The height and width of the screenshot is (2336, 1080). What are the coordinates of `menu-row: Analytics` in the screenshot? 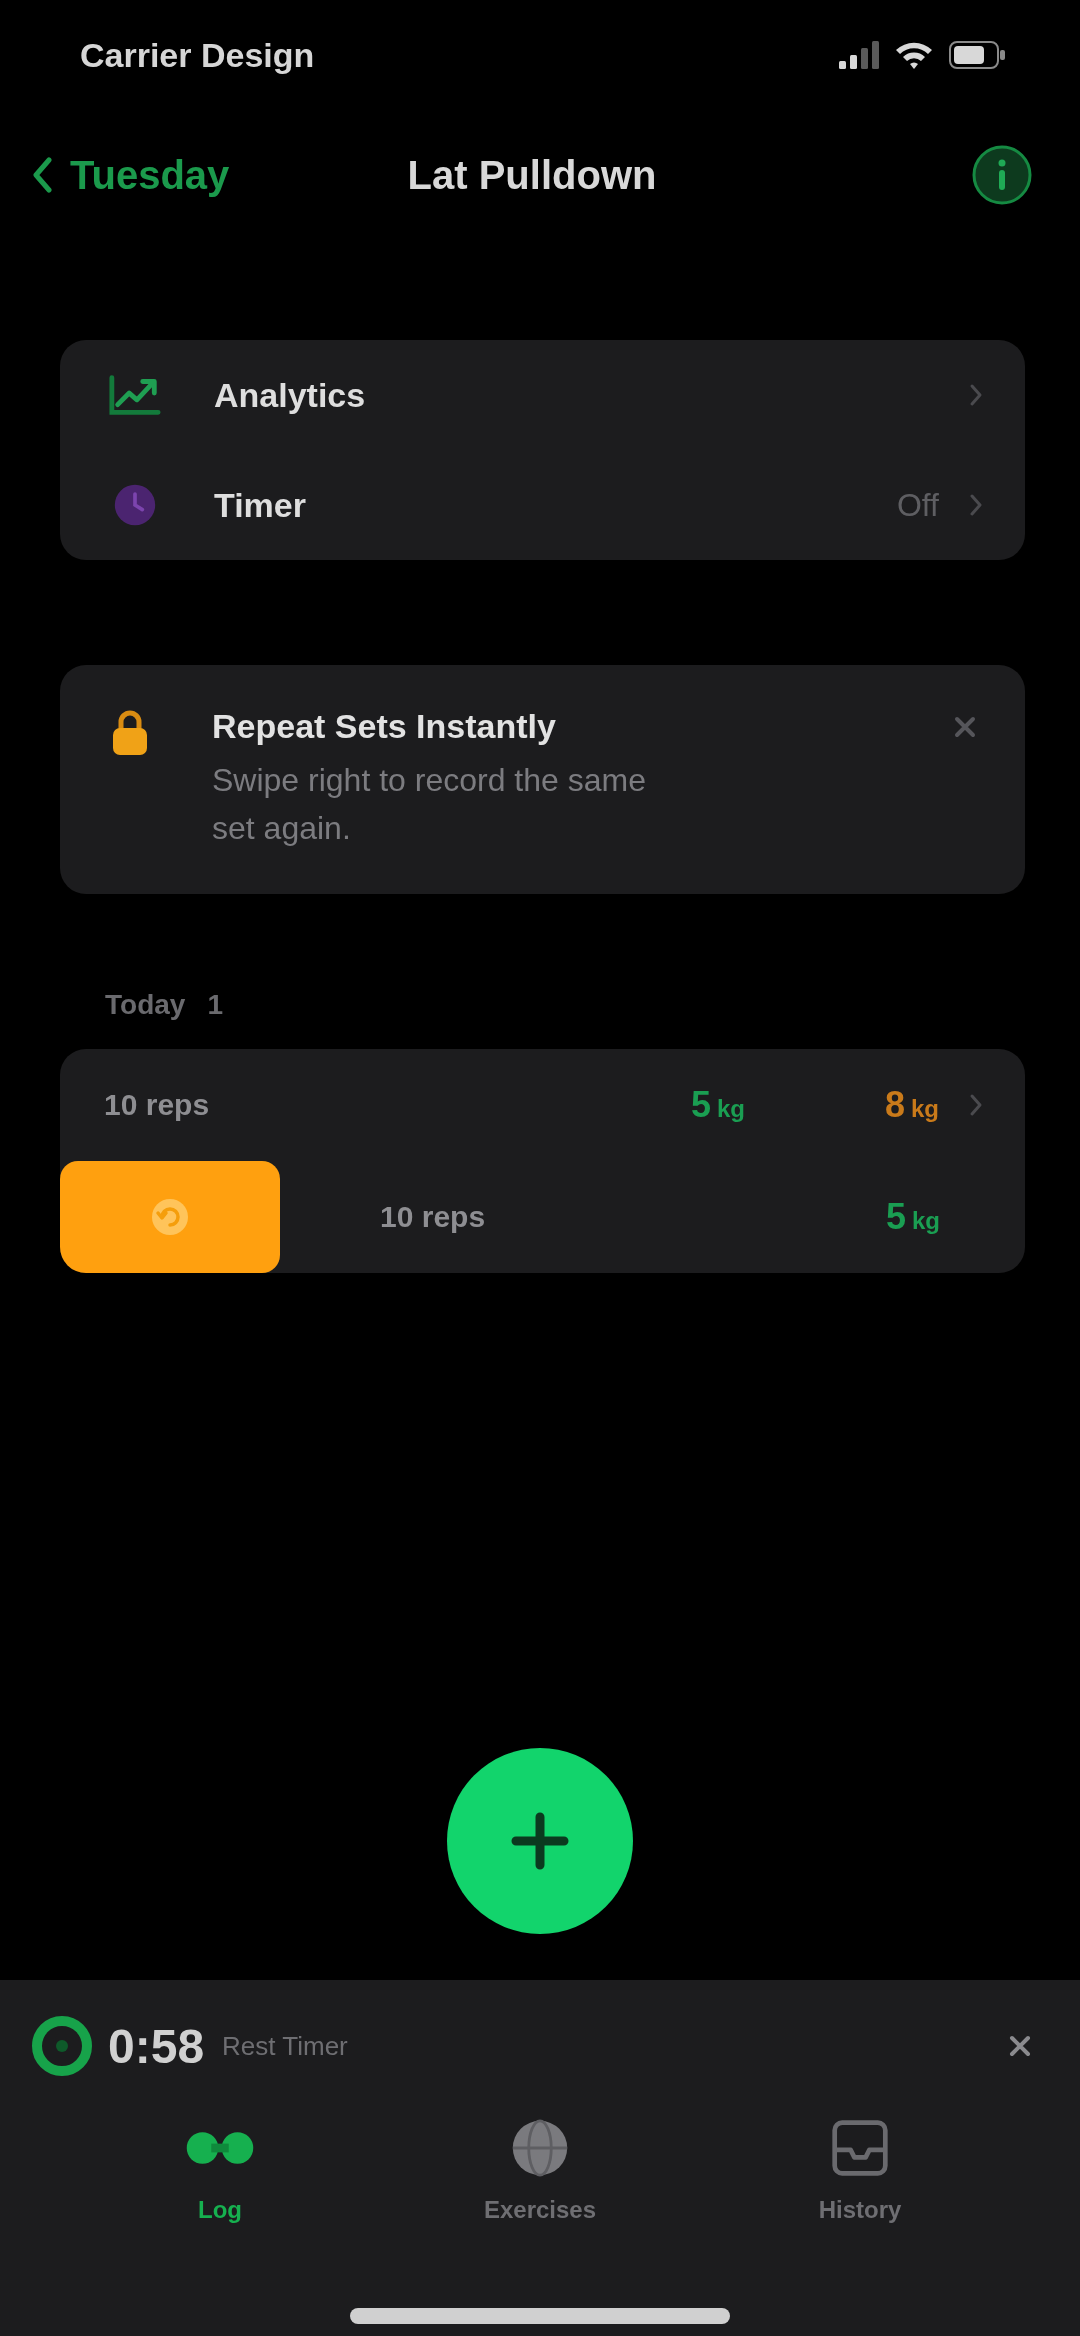 It's located at (542, 395).